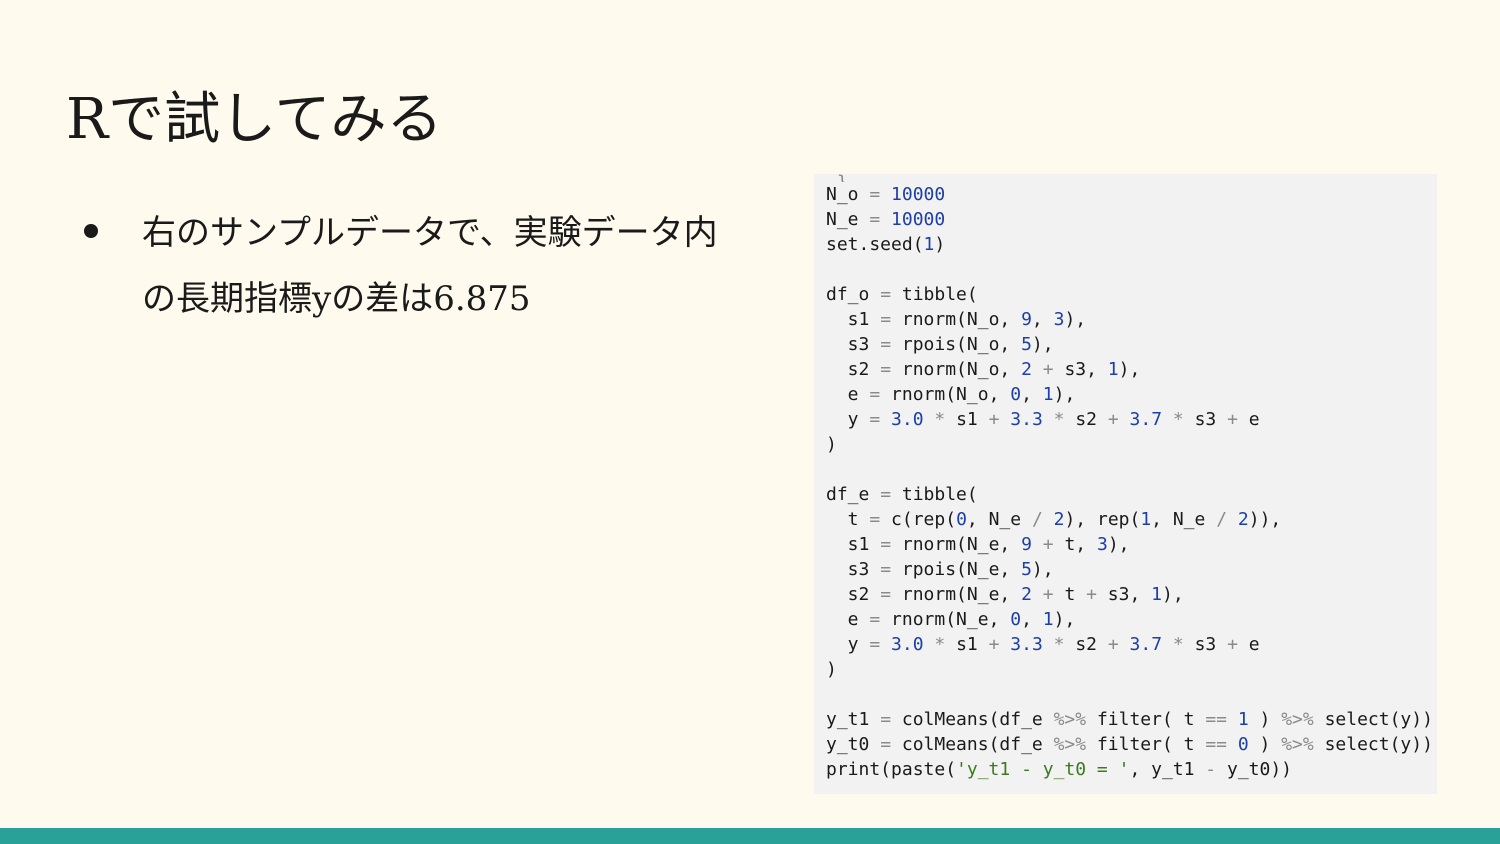  I want to click on code-line-partial: }, so click(1129, 178).